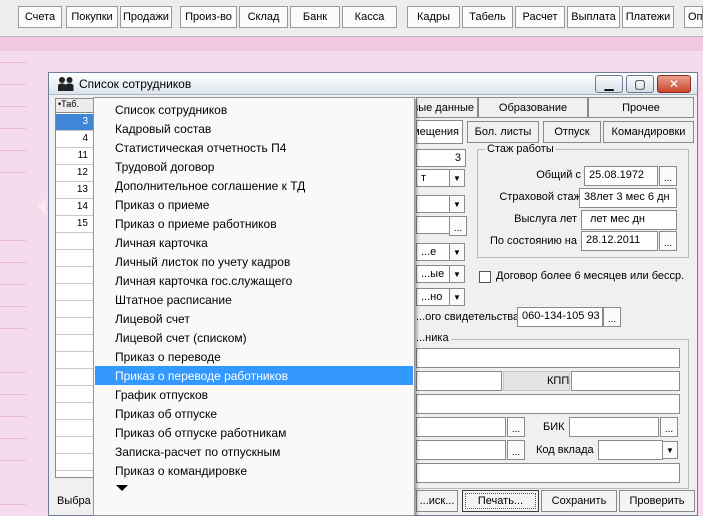  What do you see at coordinates (122, 488) in the screenshot?
I see `scroll-down-arrow-icon` at bounding box center [122, 488].